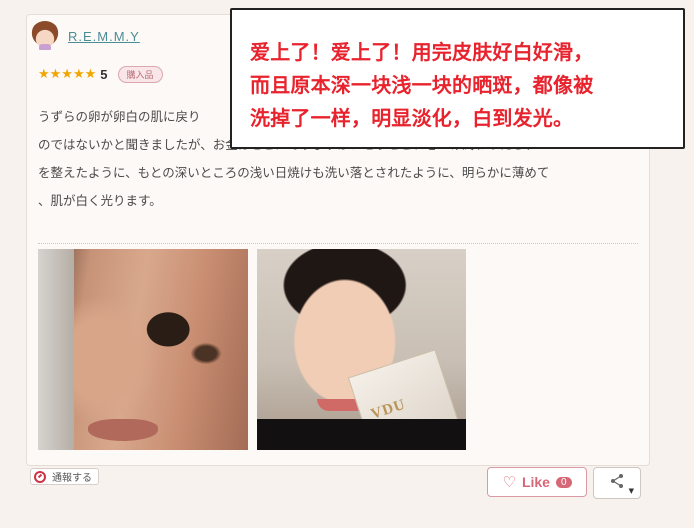  I want to click on review-line: 、肌が白く光ります。, so click(100, 200).